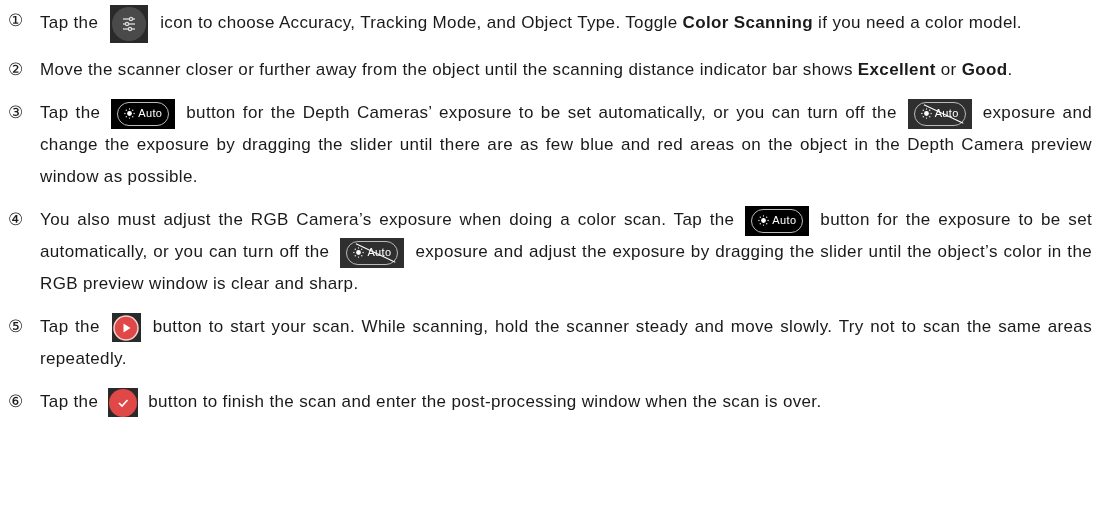  Describe the element at coordinates (126, 327) in the screenshot. I see `record-button` at that location.